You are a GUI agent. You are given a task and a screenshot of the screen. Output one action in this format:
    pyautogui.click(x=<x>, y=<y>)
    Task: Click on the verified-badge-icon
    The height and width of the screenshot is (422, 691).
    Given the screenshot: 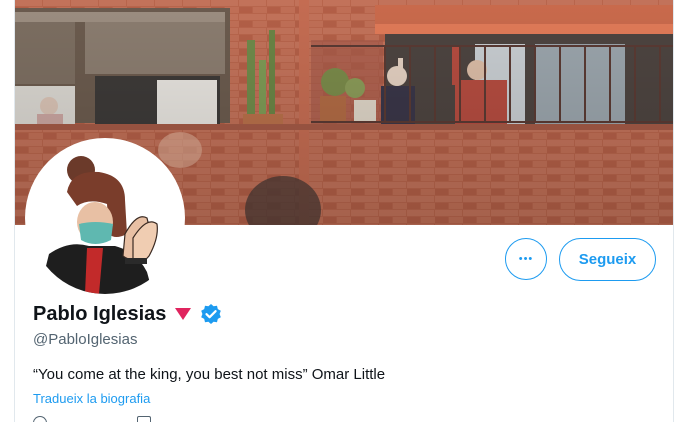 What is the action you would take?
    pyautogui.click(x=211, y=314)
    